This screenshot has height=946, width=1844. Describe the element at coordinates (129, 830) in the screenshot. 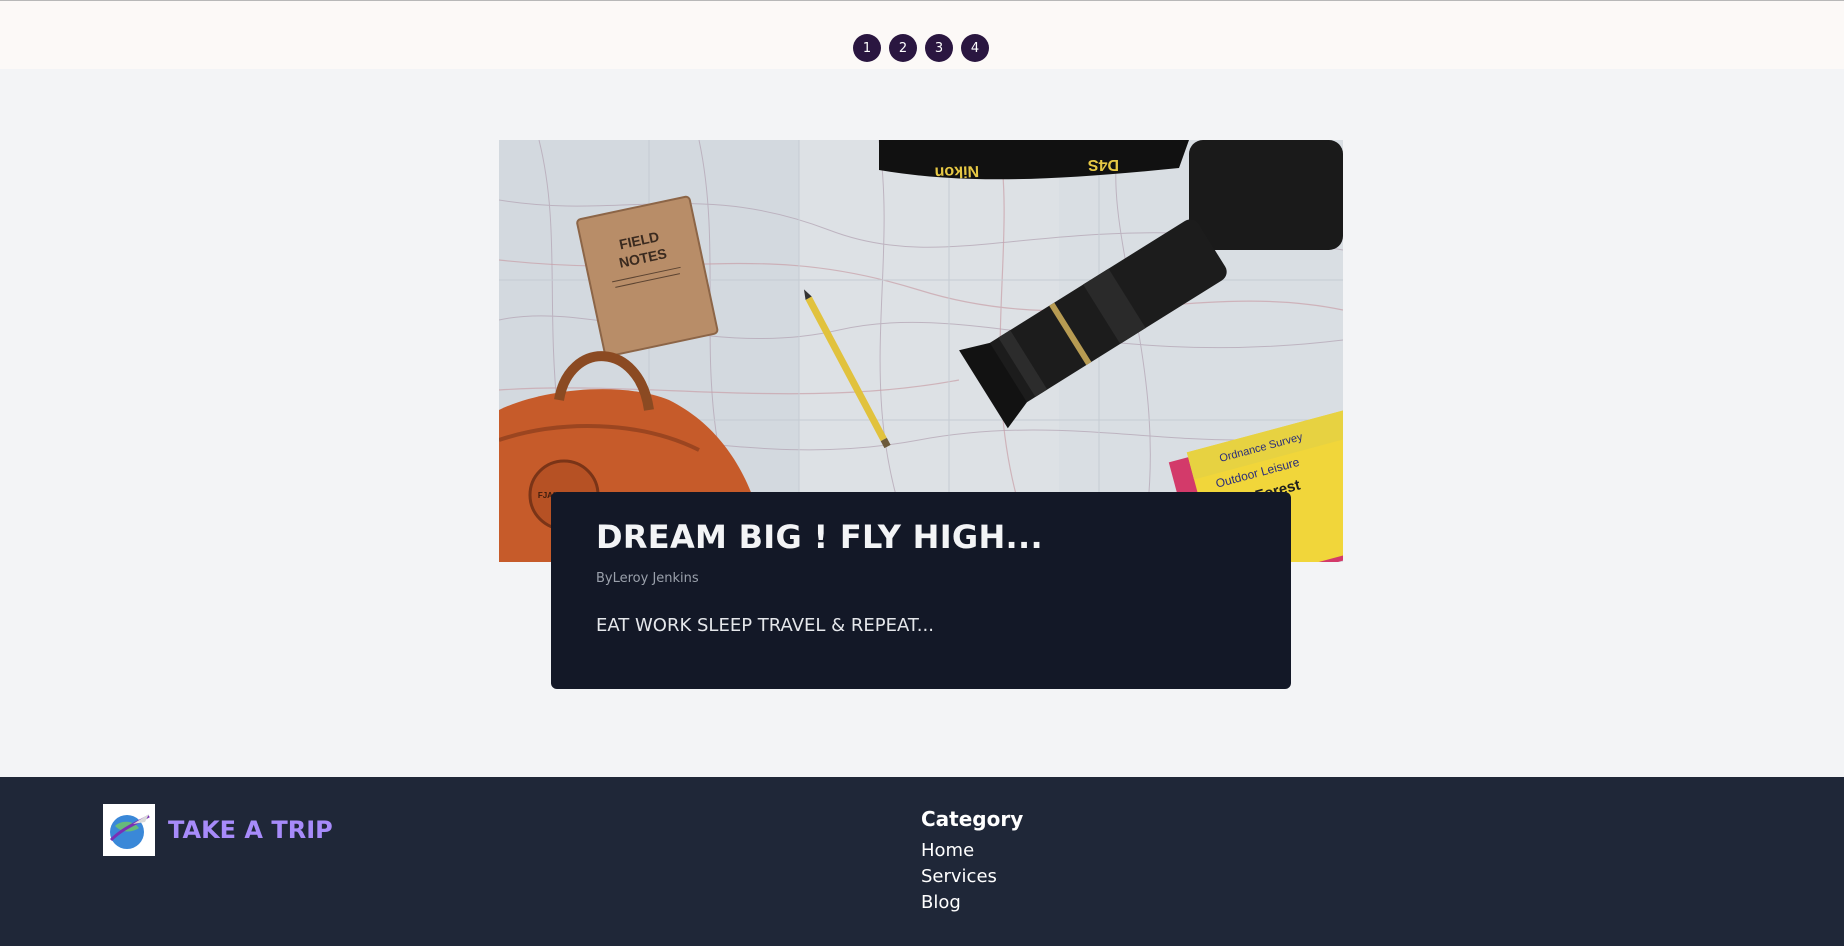

I see `globe-plane-logo-icon` at that location.